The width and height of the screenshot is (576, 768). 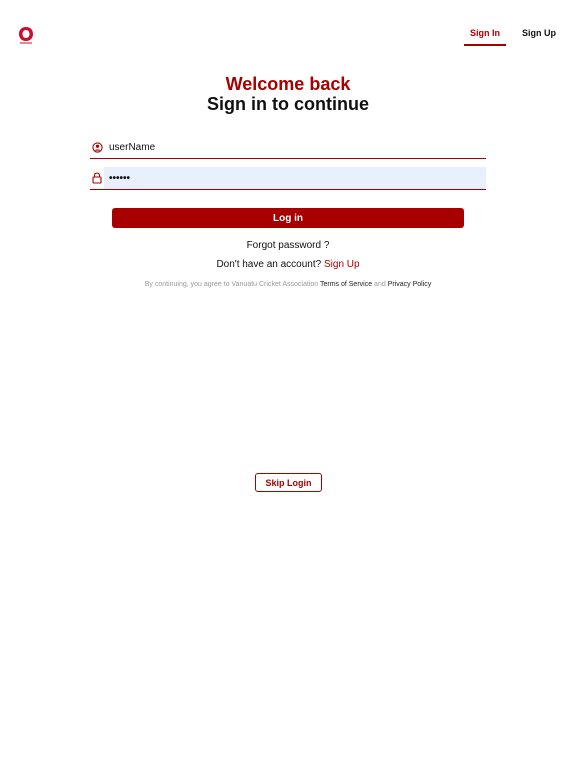 What do you see at coordinates (346, 284) in the screenshot?
I see `terms-of-service-link: Terms of Service` at bounding box center [346, 284].